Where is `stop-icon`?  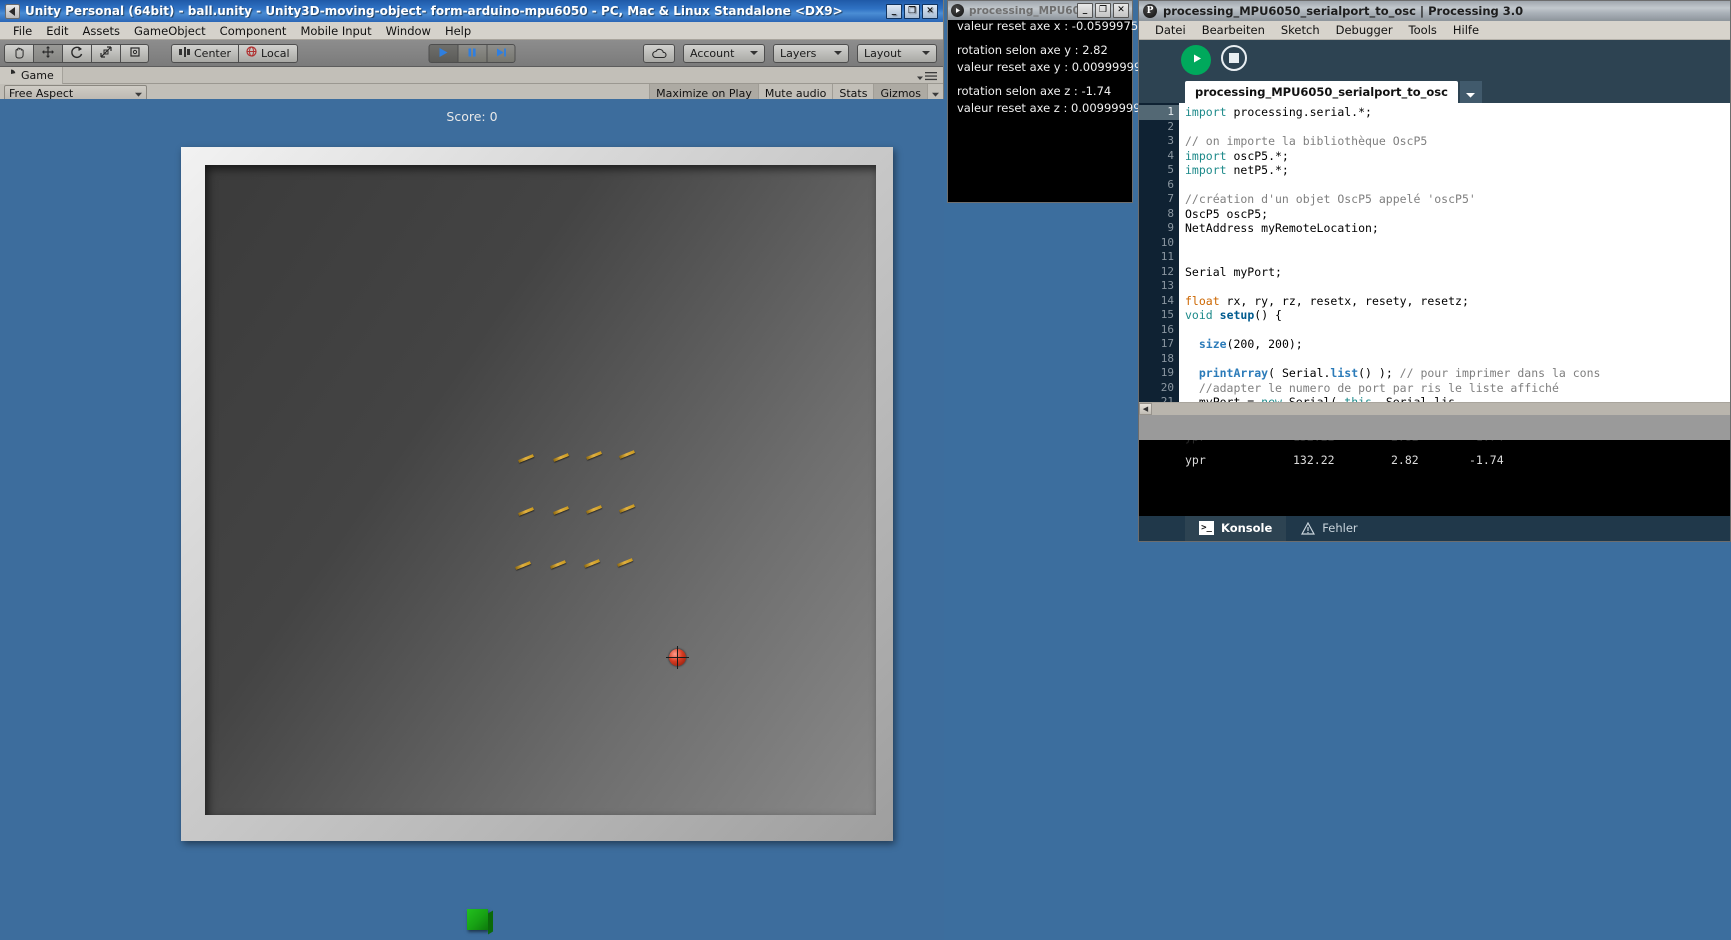
stop-icon is located at coordinates (1234, 59).